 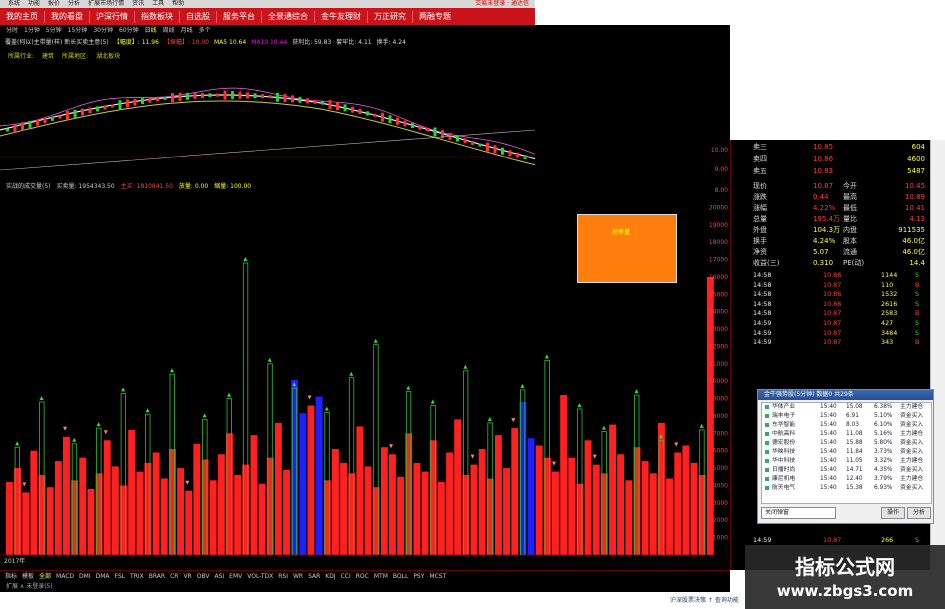 I want to click on popup-row: 日播时尚 15:40 14.71 4.35% 资金买入, so click(x=846, y=470).